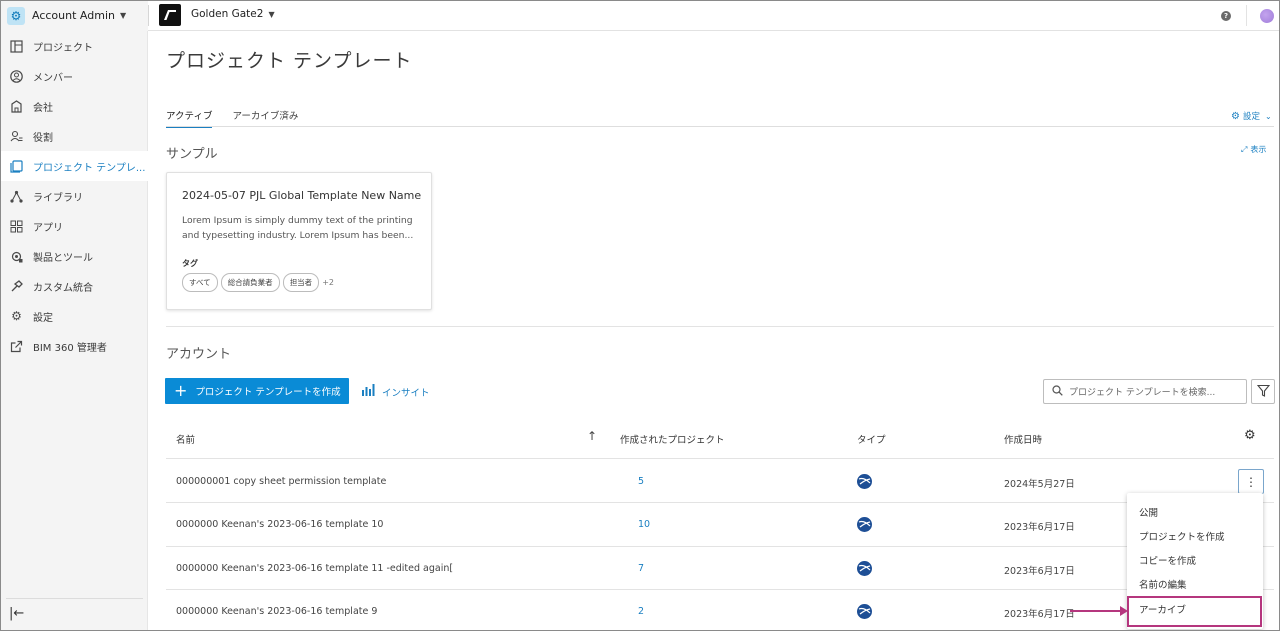 The image size is (1280, 631). Describe the element at coordinates (644, 524) in the screenshot. I see `table-row-count: 10` at that location.